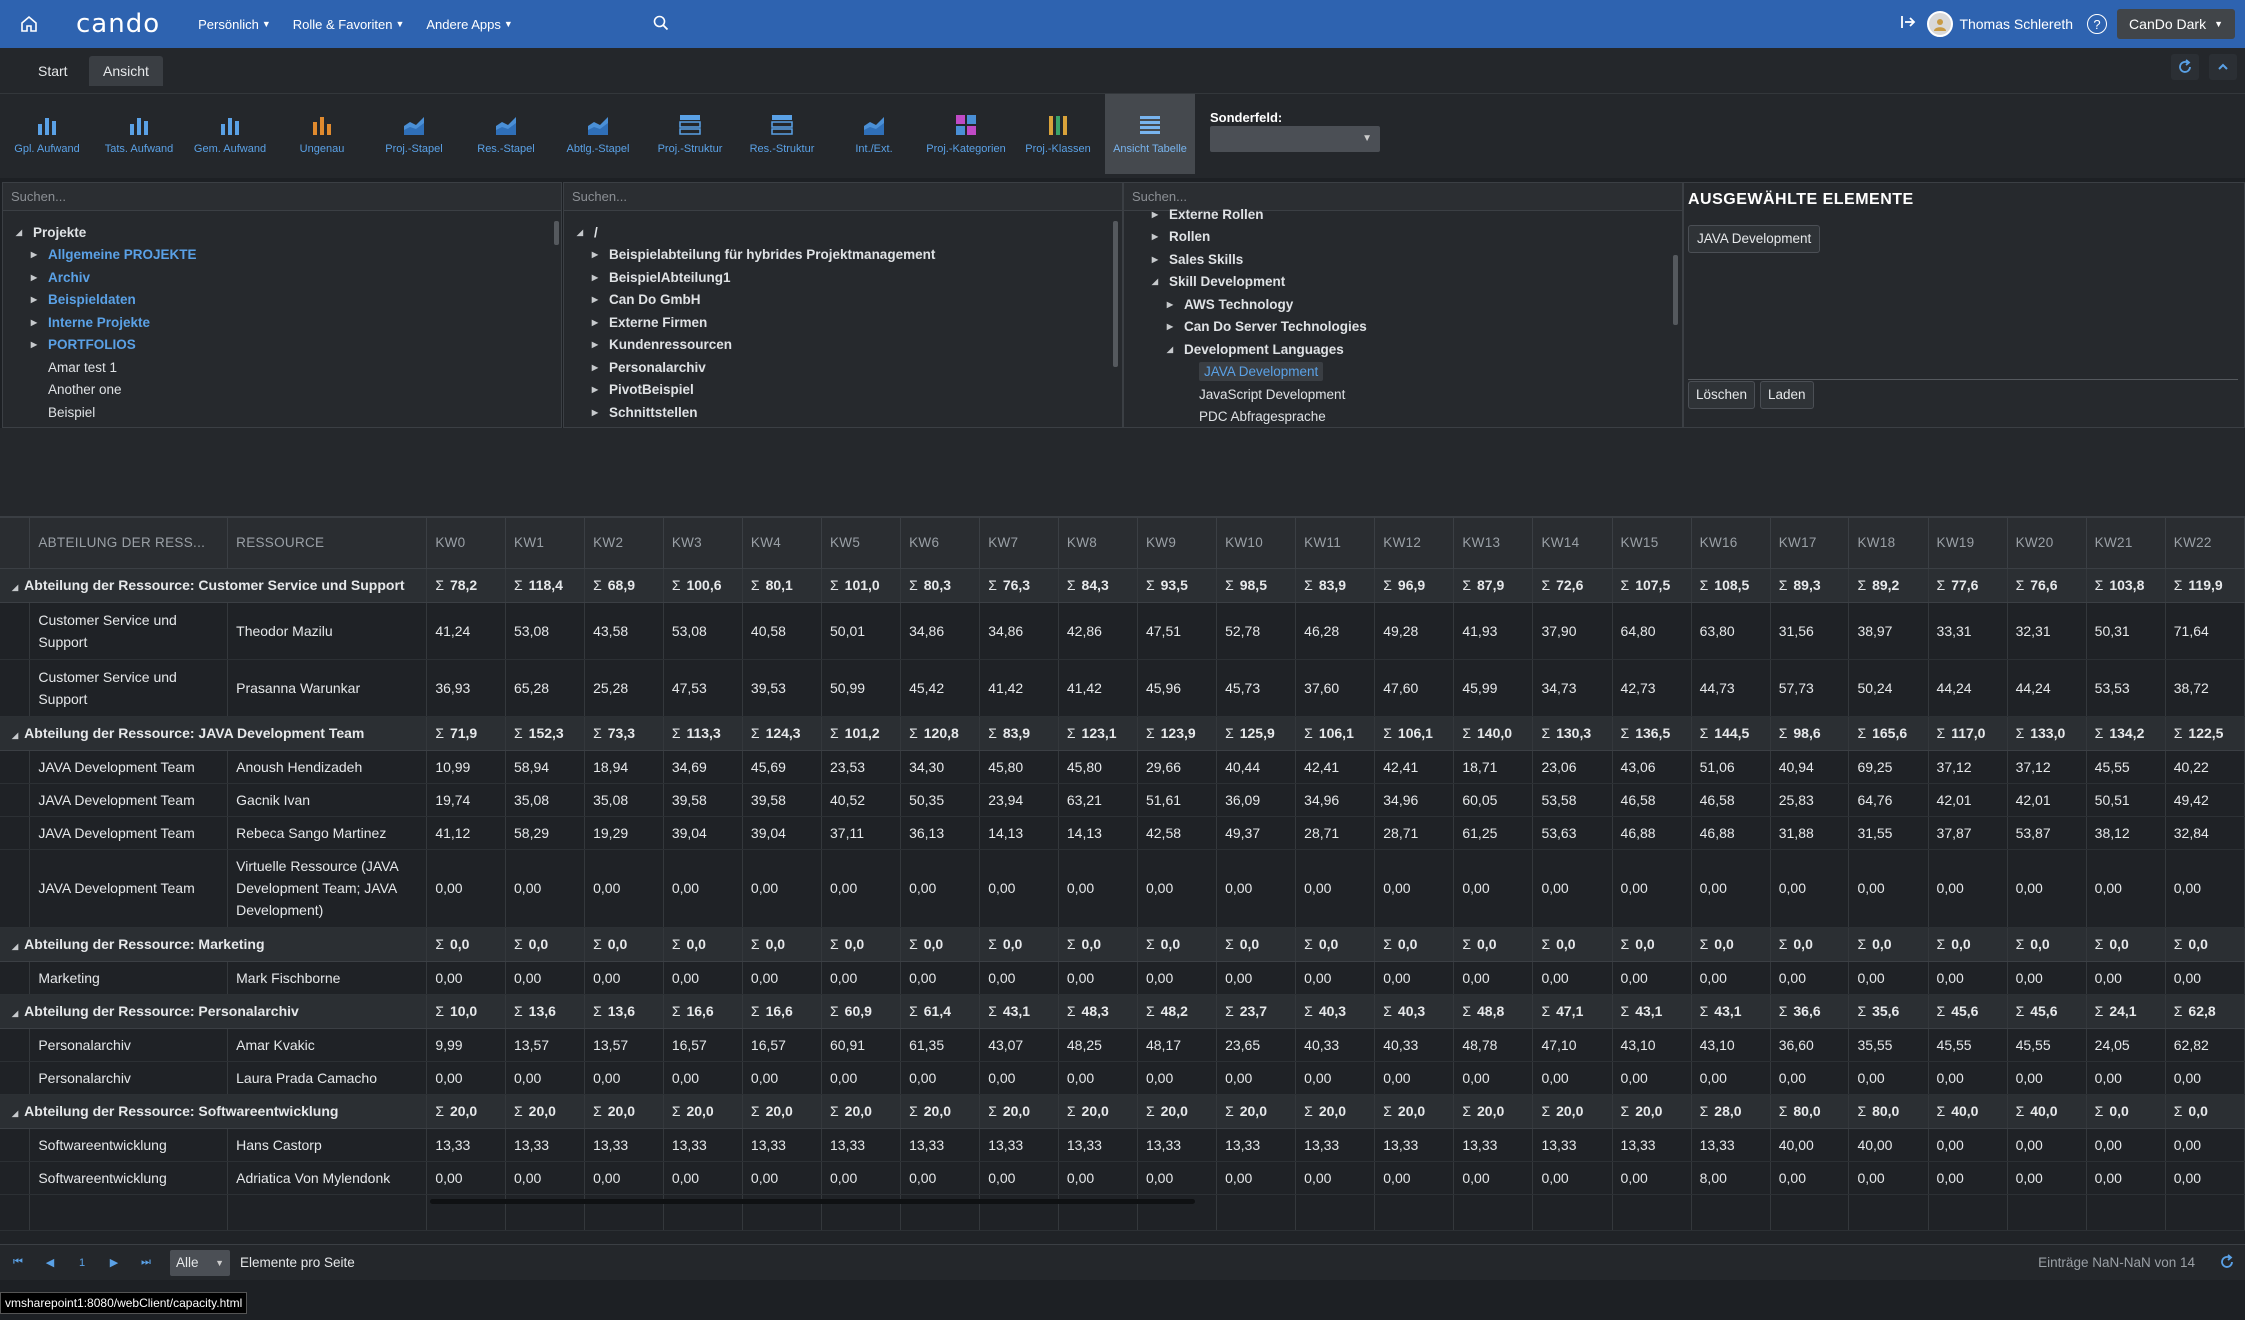  Describe the element at coordinates (118, 24) in the screenshot. I see `cando-logo: cando` at that location.